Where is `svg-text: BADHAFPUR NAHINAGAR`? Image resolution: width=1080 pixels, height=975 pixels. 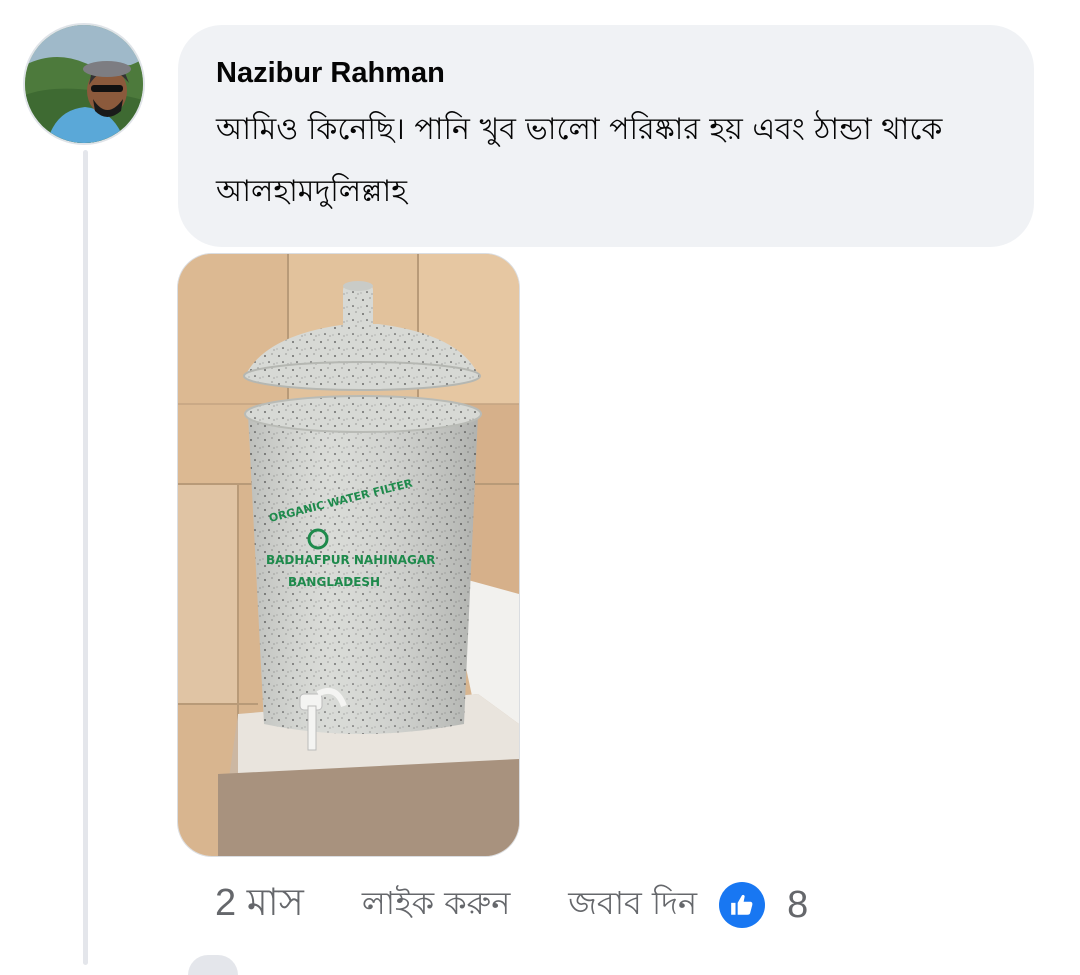
svg-text: BADHAFPUR NAHINAGAR is located at coordinates (350, 560).